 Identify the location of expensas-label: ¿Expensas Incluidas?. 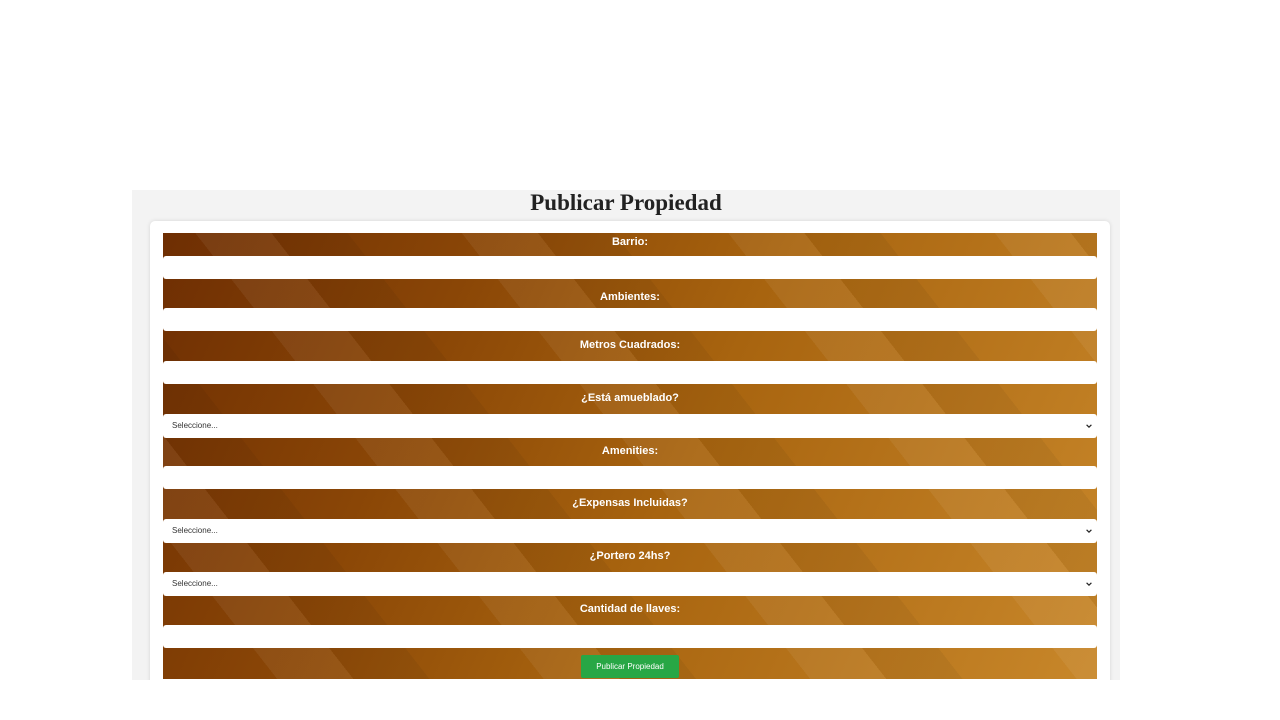
(630, 503).